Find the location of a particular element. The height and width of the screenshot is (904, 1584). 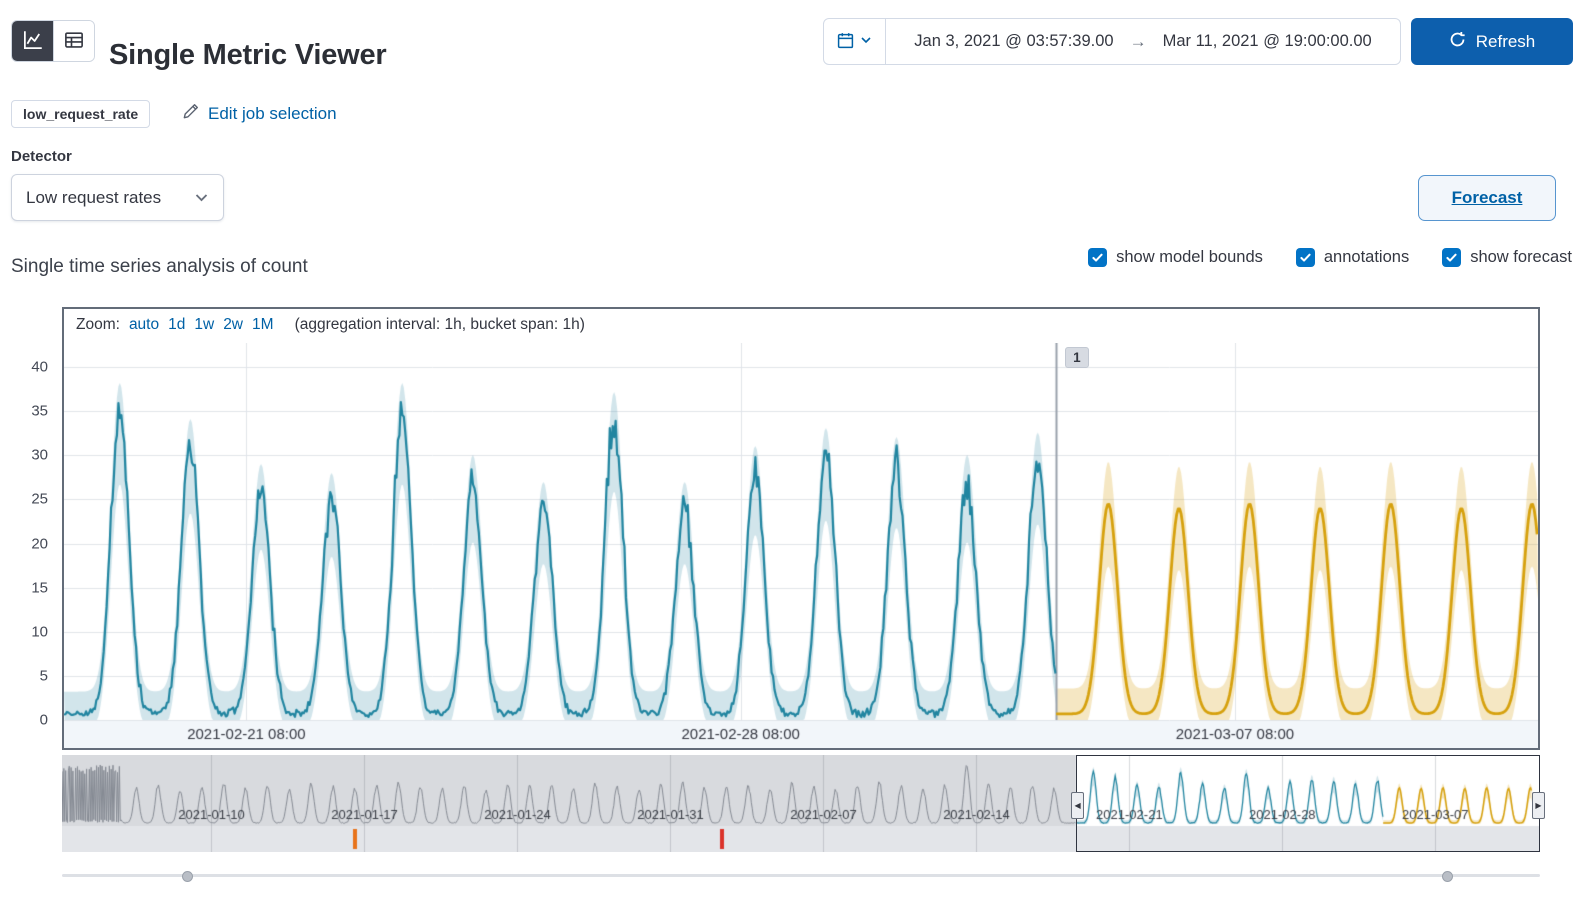

annotations-checkbox: annotations is located at coordinates (1352, 257).